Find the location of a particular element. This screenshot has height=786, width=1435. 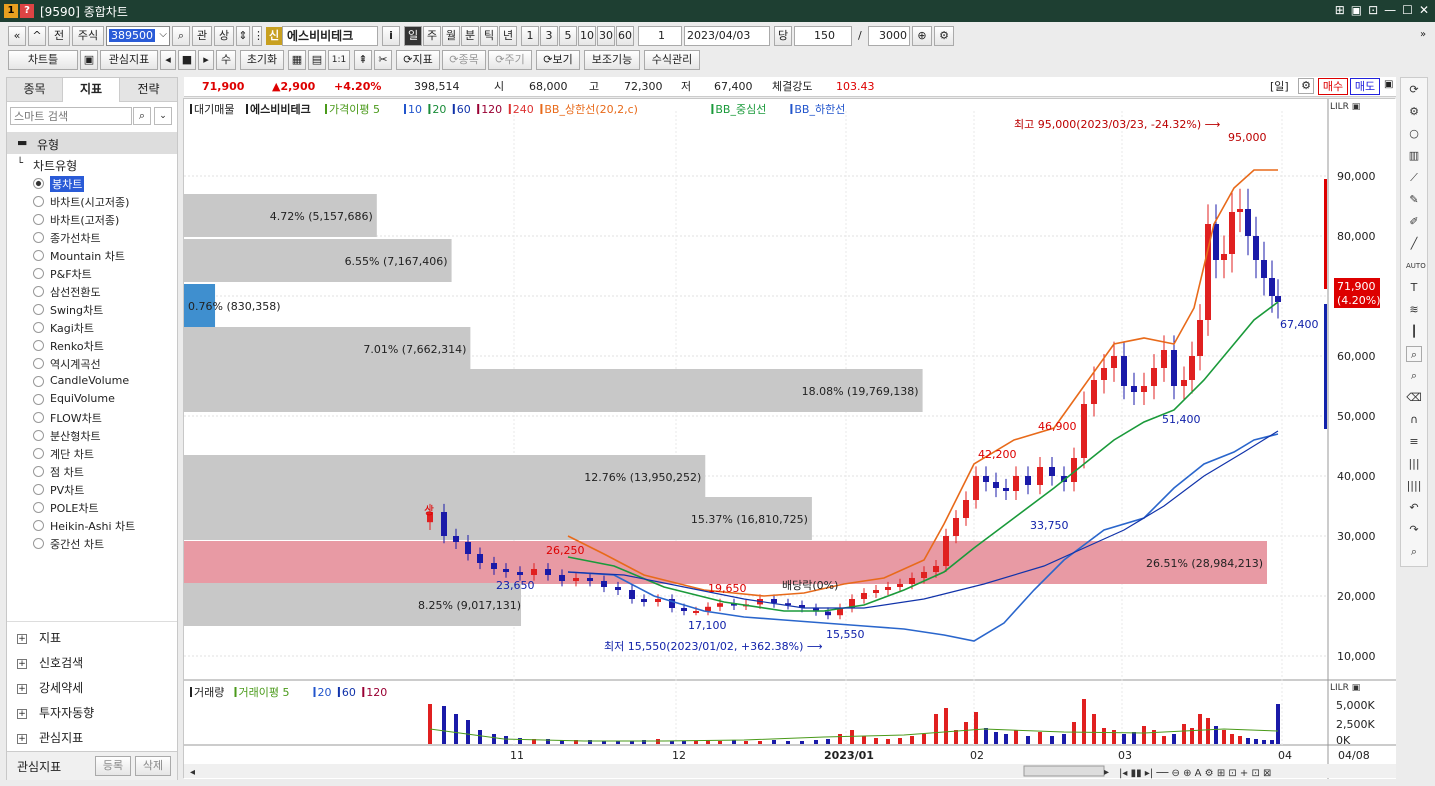

period-button: ⟳주기 is located at coordinates (510, 60).